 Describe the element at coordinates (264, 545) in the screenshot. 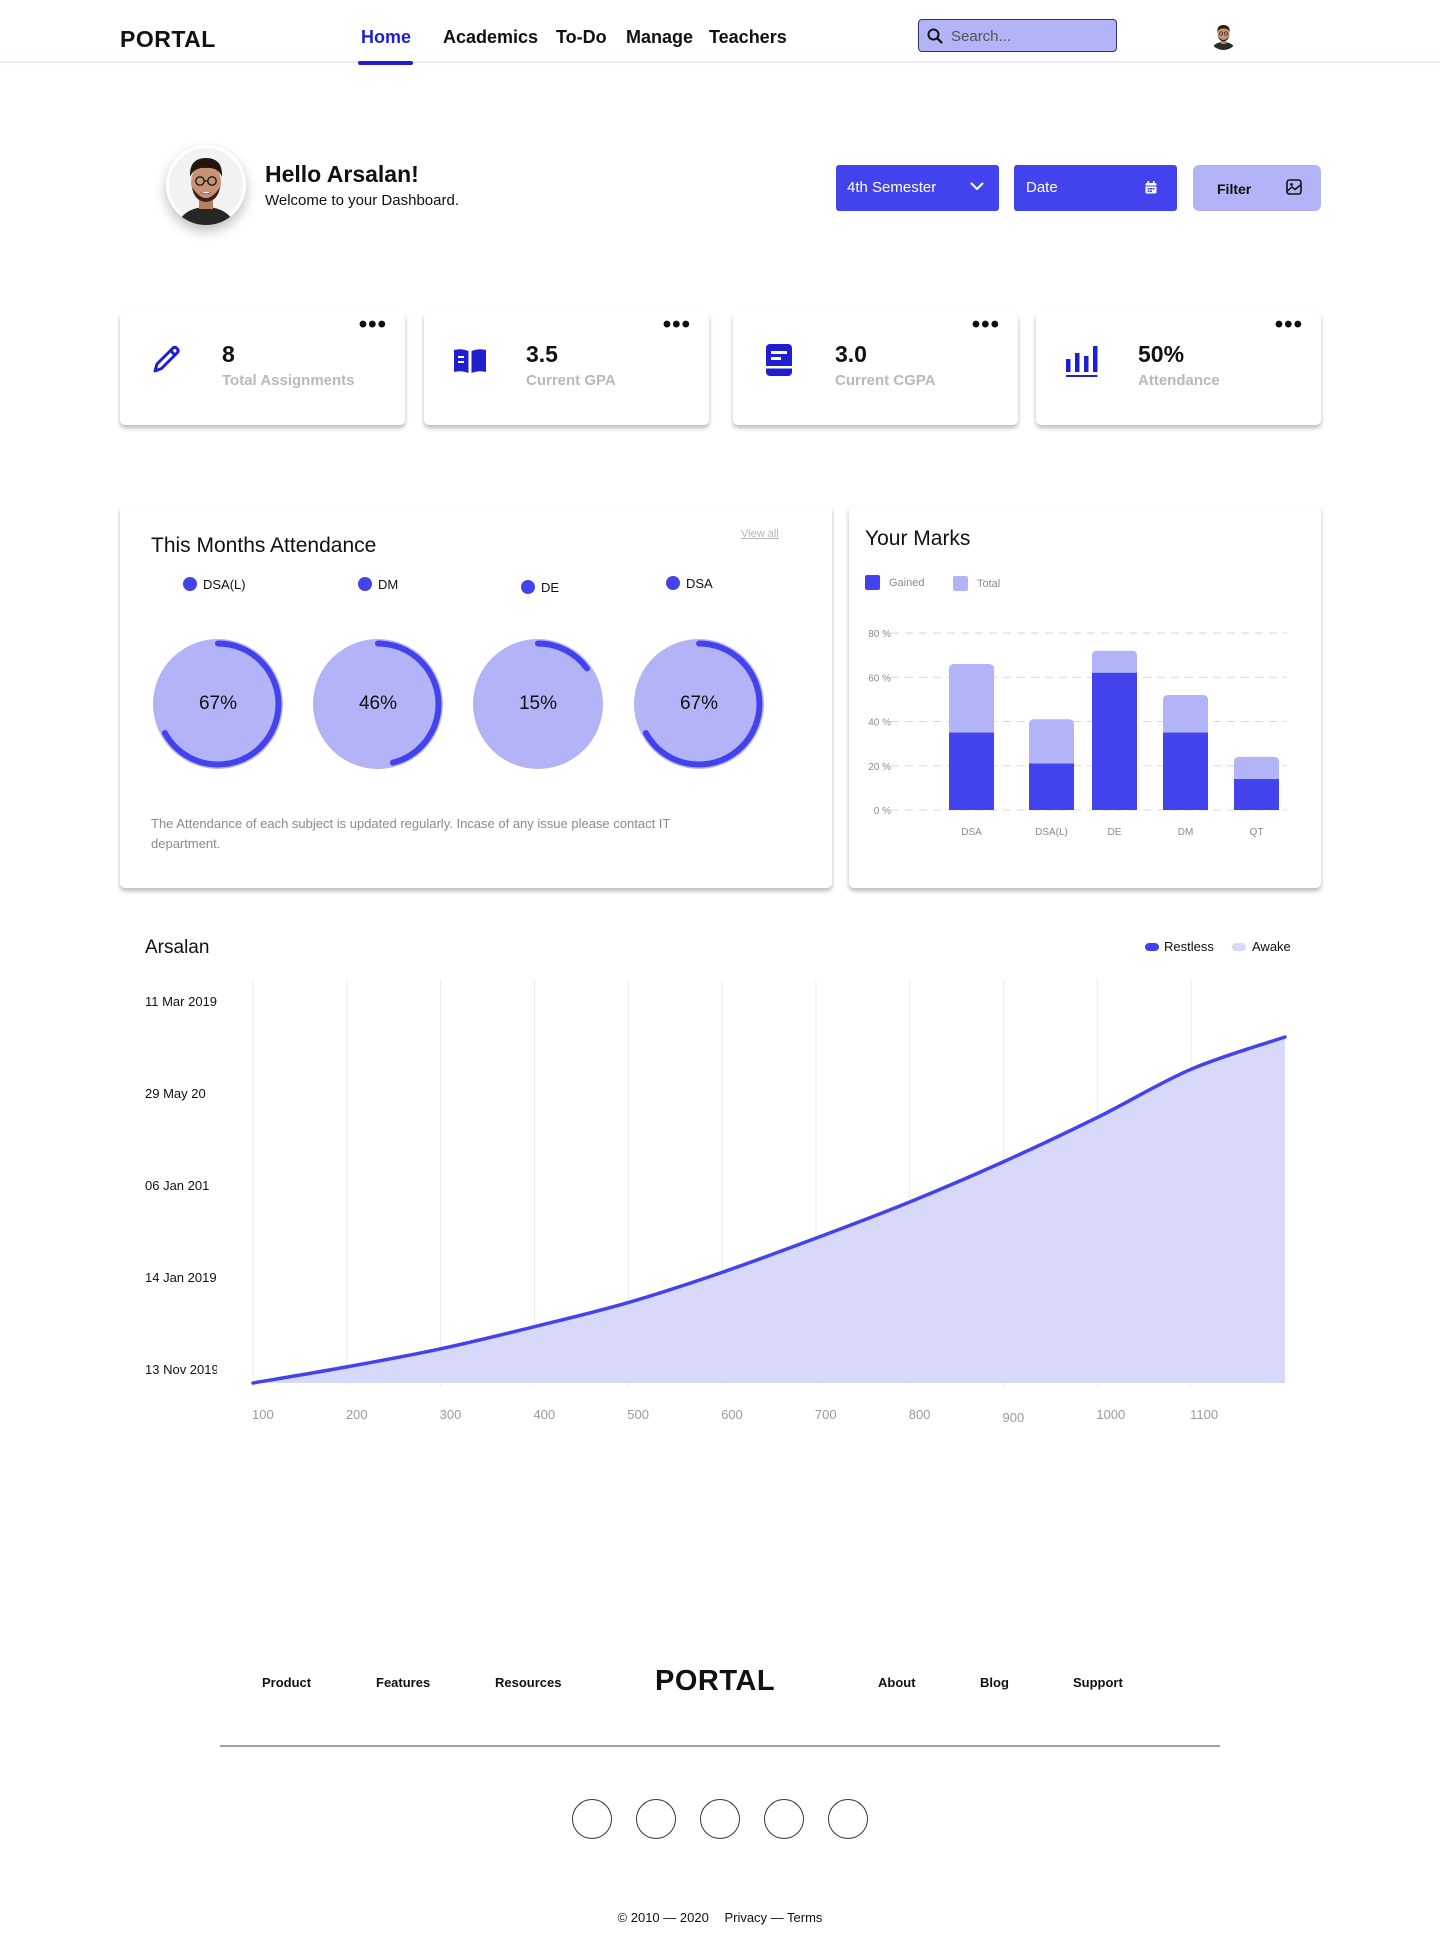

I see `attendance-title: This Months Attendance` at that location.